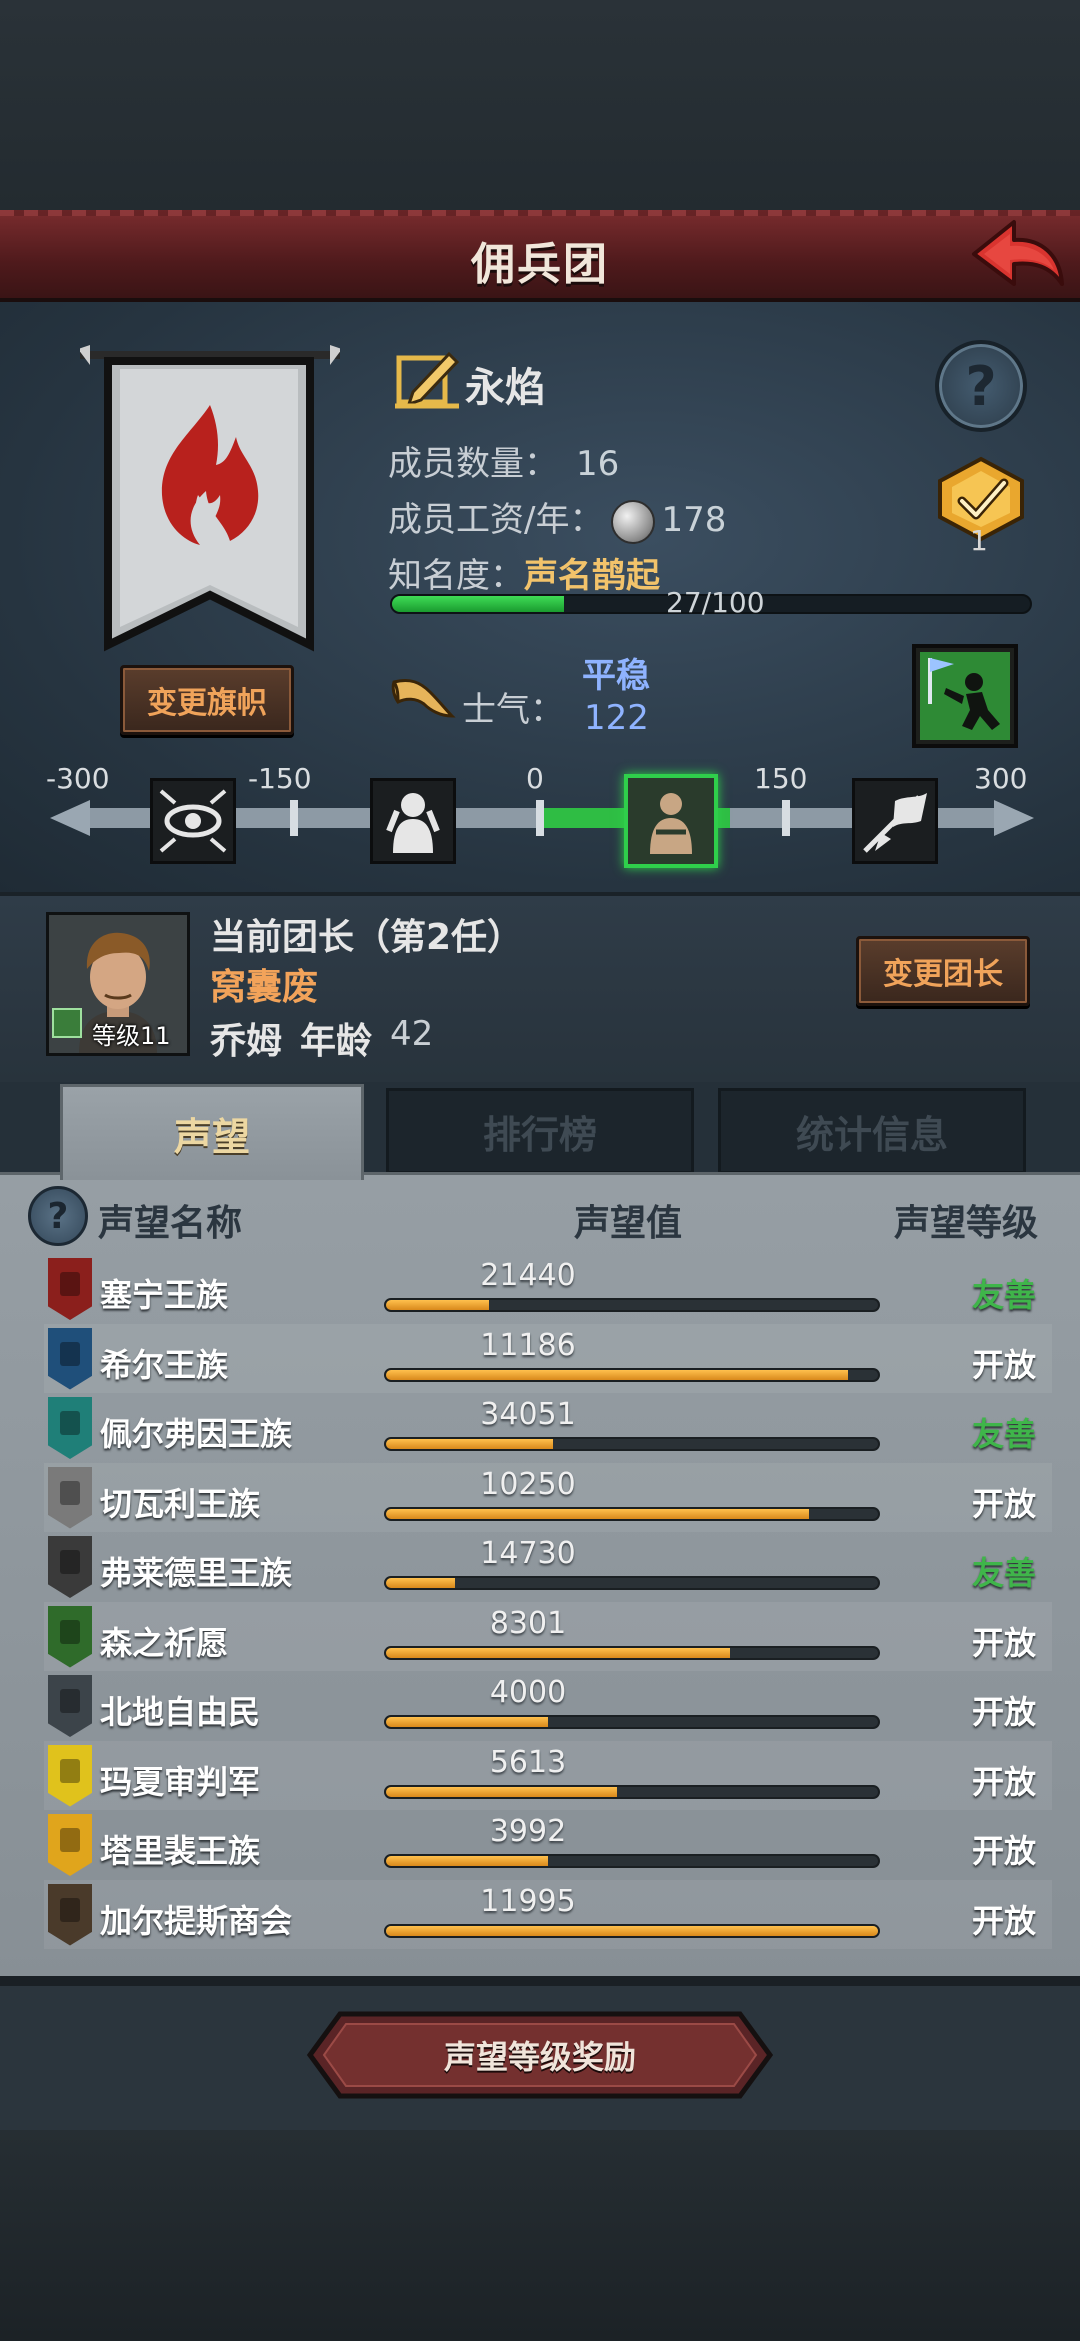  I want to click on fame-progress-text: 27/100, so click(715, 602).